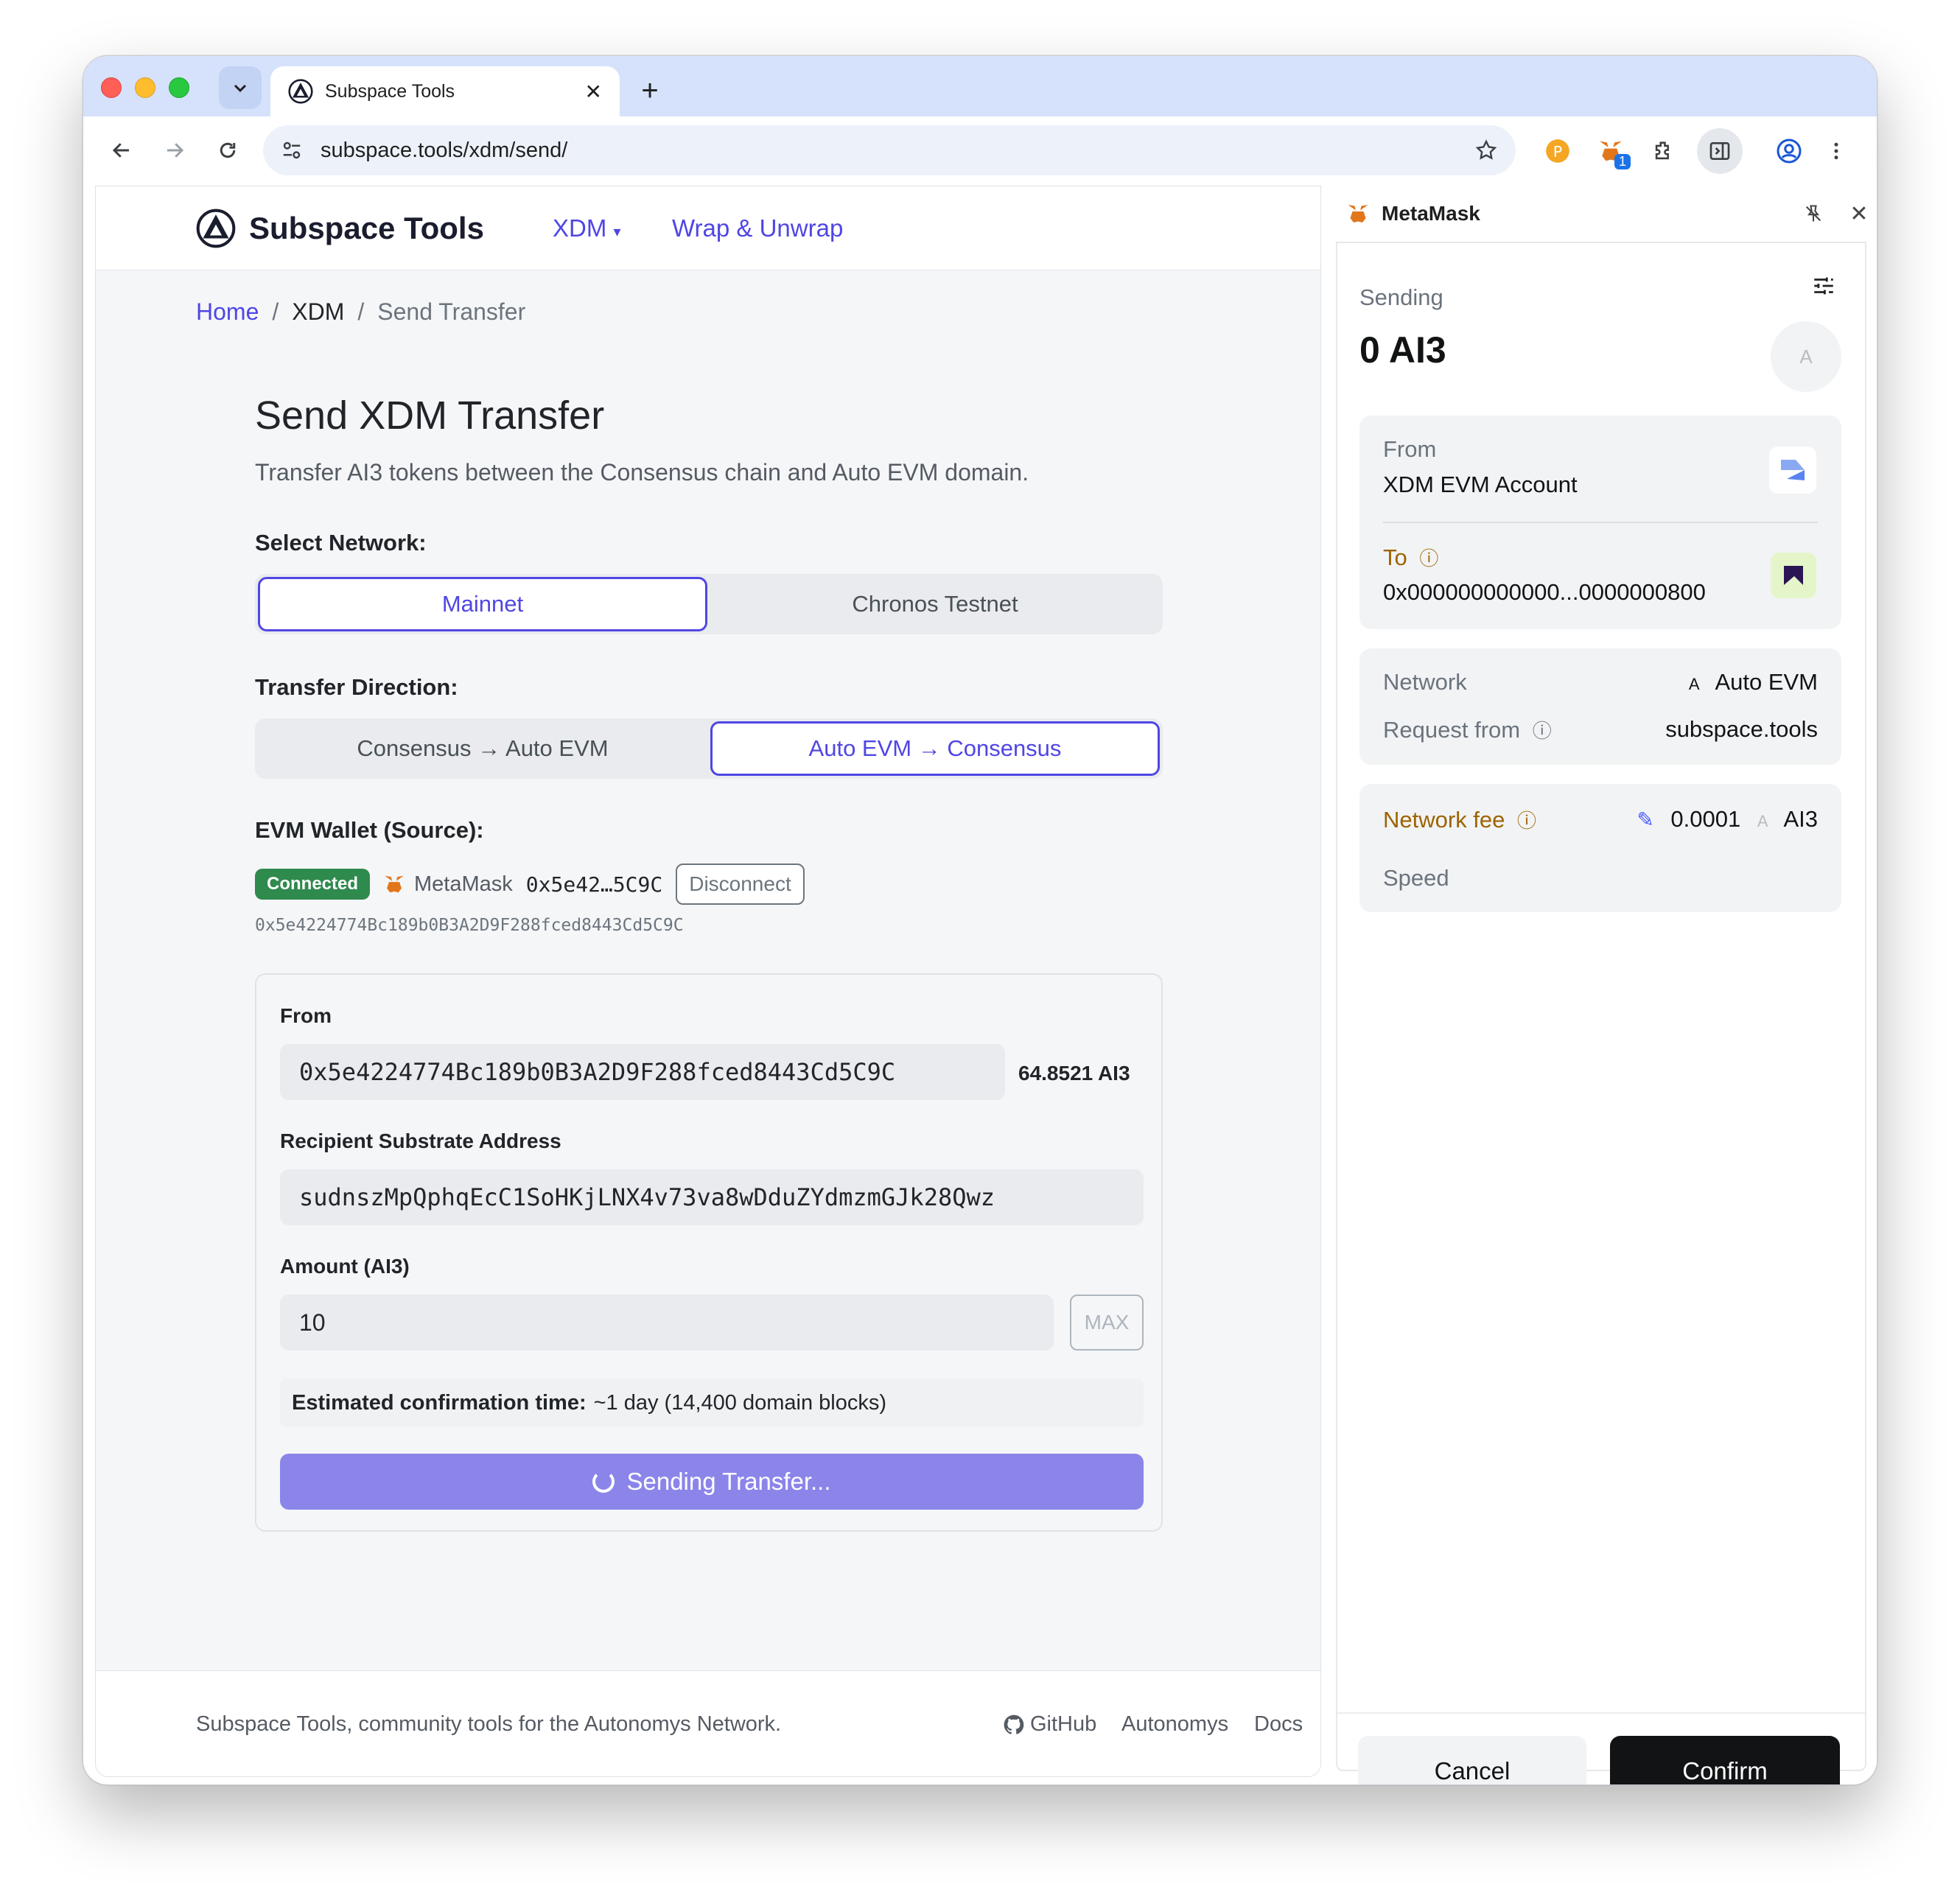 This screenshot has width=1960, height=1895. I want to click on account-identicon, so click(1792, 470).